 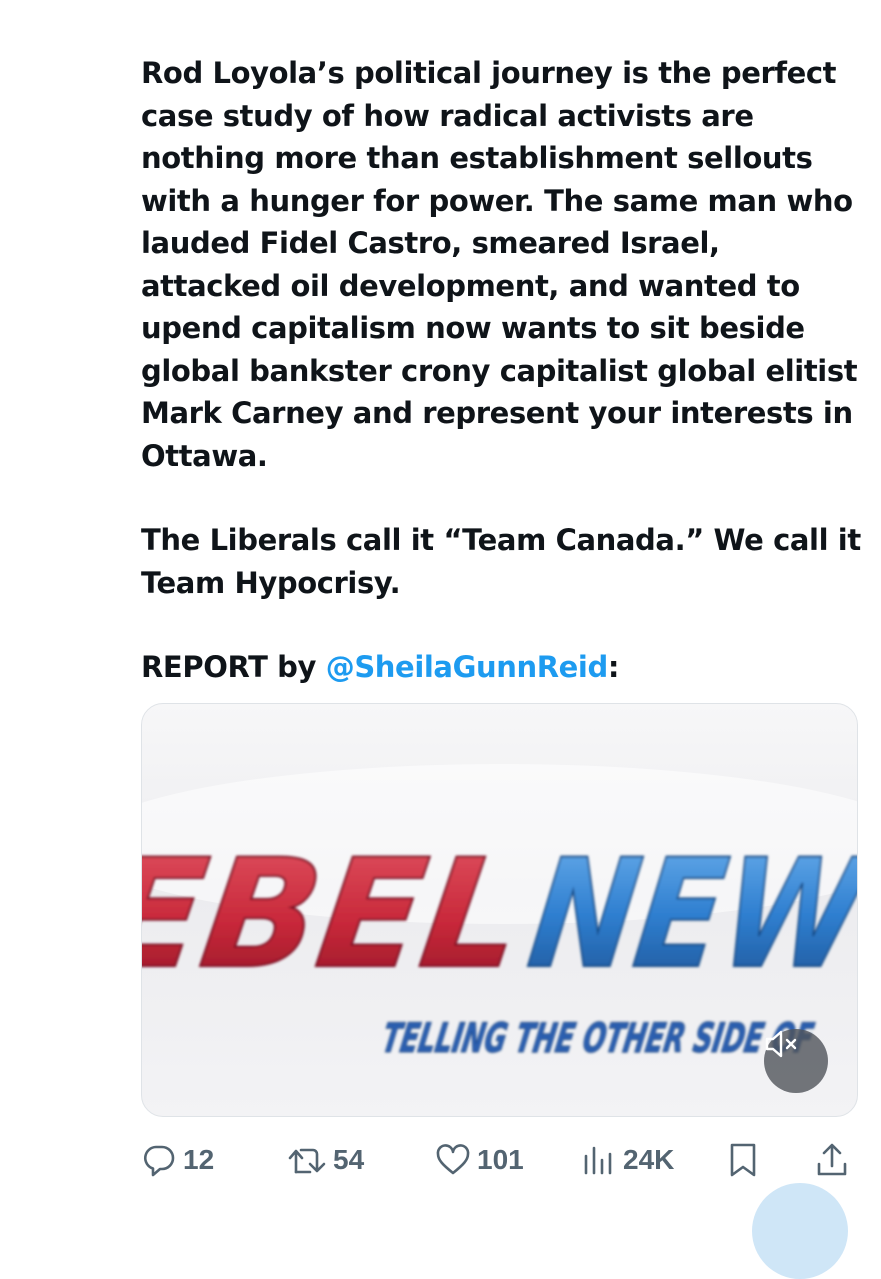 What do you see at coordinates (598, 1038) in the screenshot?
I see `tagline-text: TELLING THE OTHER SIDE OF` at bounding box center [598, 1038].